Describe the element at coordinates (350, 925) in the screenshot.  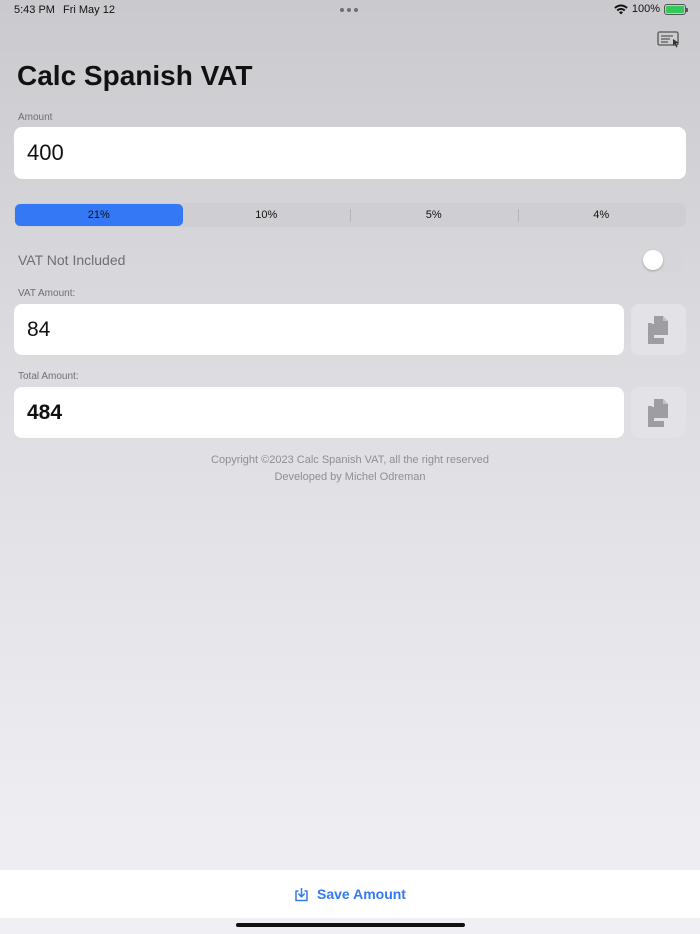
I see `home-indicator` at that location.